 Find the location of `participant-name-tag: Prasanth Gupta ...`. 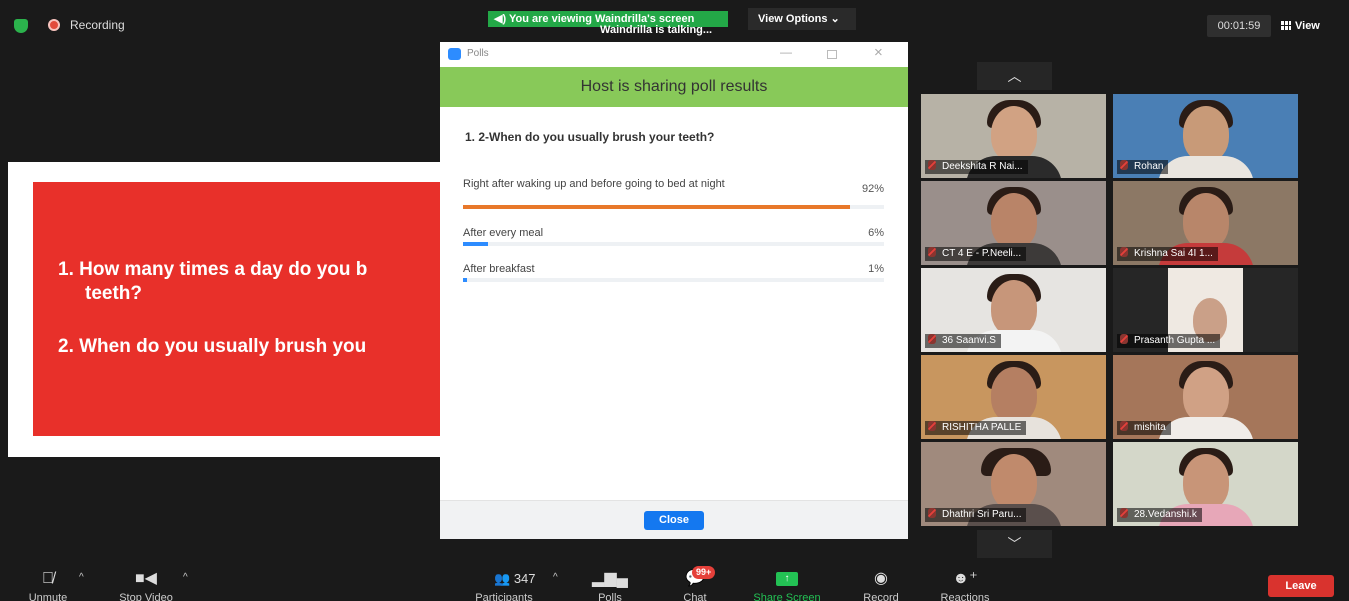

participant-name-tag: Prasanth Gupta ... is located at coordinates (1169, 341).